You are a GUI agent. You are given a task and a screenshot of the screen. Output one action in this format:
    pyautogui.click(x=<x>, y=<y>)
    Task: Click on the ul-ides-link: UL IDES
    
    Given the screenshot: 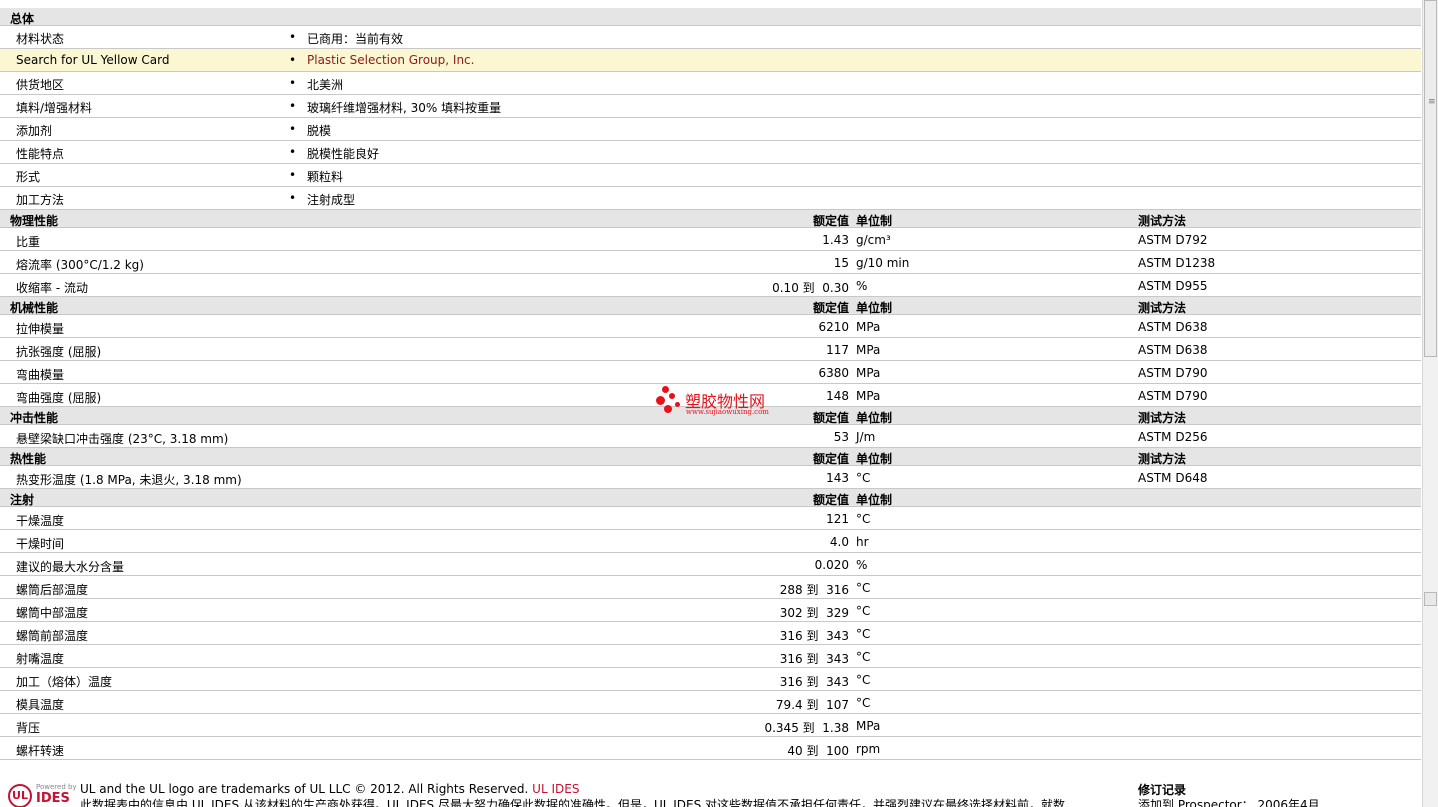 What is the action you would take?
    pyautogui.click(x=555, y=789)
    